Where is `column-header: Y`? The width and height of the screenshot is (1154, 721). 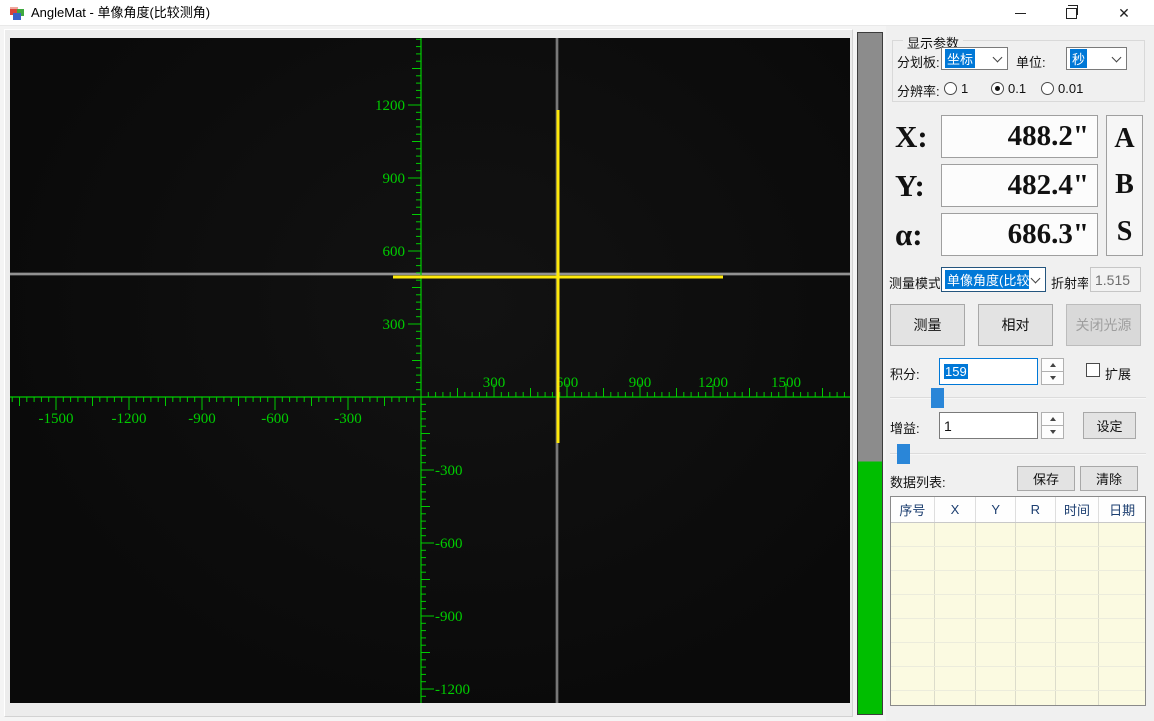 column-header: Y is located at coordinates (996, 509).